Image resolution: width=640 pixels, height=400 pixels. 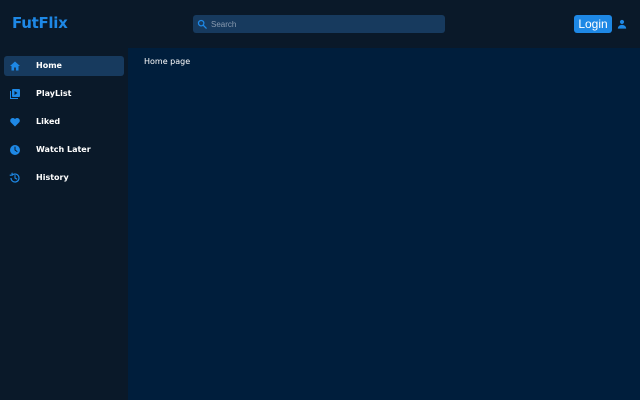 I want to click on user-icon, so click(x=622, y=24).